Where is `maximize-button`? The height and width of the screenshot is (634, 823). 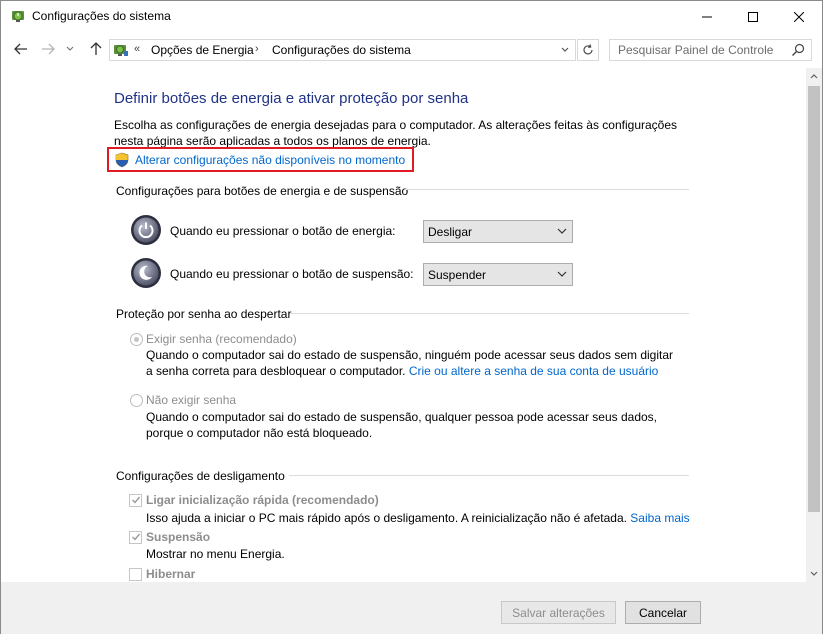
maximize-button is located at coordinates (753, 16).